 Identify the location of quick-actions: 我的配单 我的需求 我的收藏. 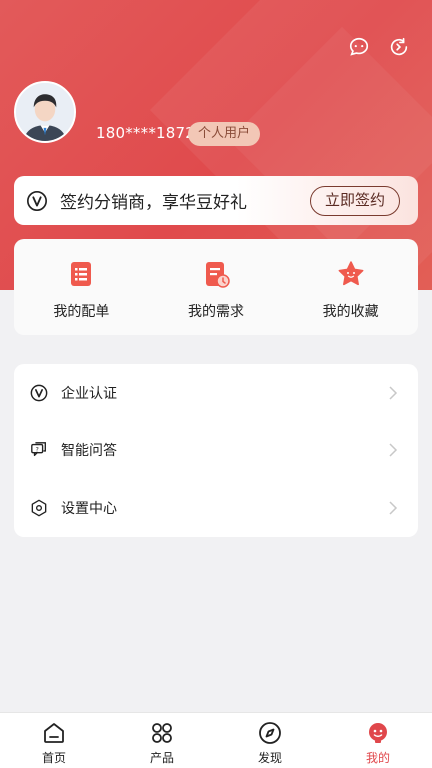
(216, 287).